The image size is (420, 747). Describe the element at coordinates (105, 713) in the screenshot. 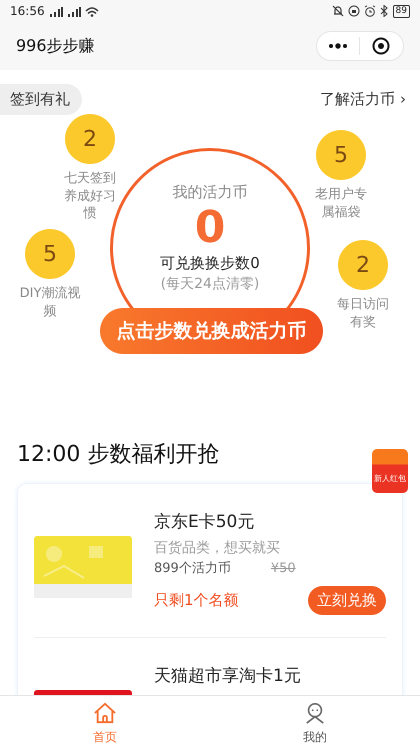

I see `home-icon` at that location.